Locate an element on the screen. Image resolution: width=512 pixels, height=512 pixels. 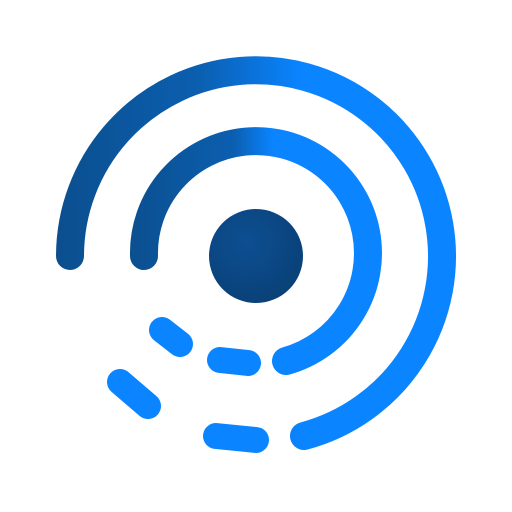
inner-dash-right is located at coordinates (234, 361).